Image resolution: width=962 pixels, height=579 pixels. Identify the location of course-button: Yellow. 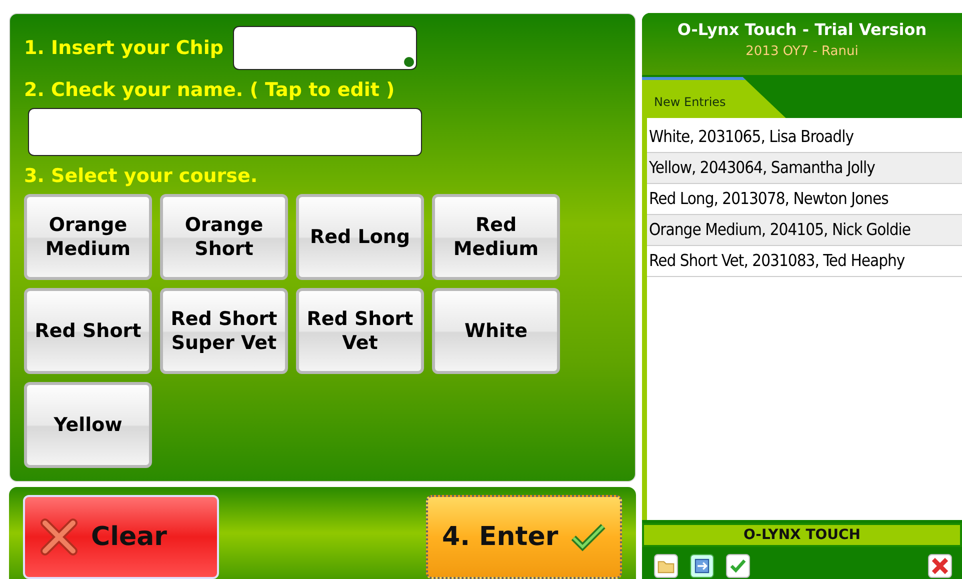
(88, 425).